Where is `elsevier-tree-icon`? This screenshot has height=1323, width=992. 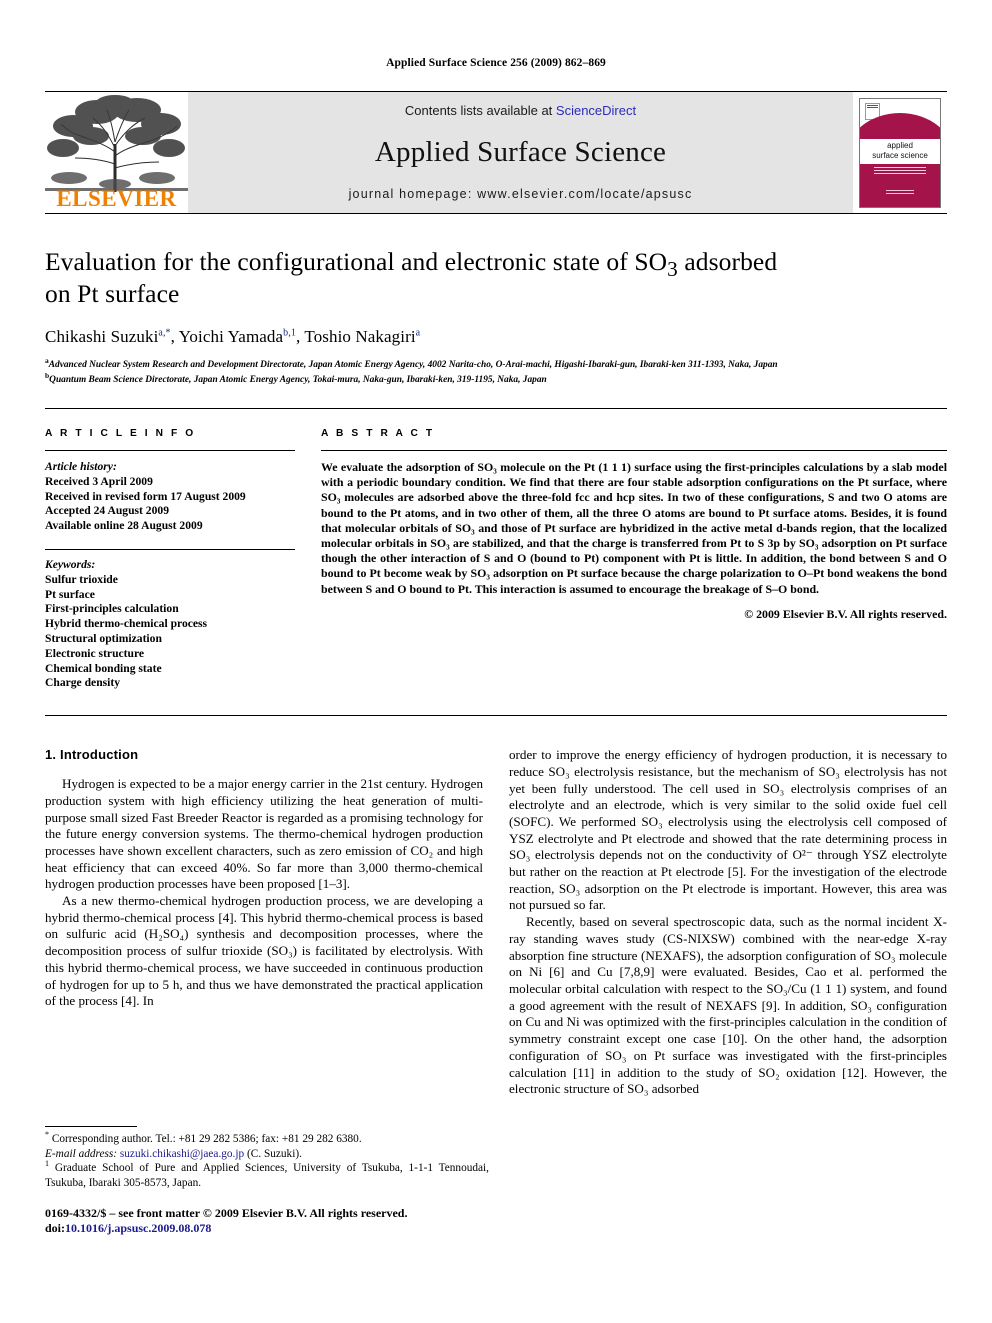
elsevier-tree-icon is located at coordinates (116, 143).